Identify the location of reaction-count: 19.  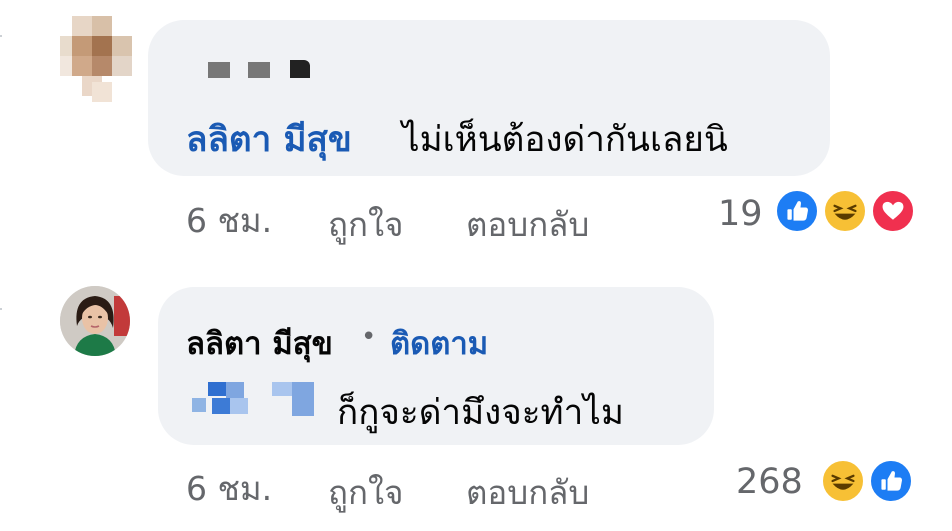
(740, 214).